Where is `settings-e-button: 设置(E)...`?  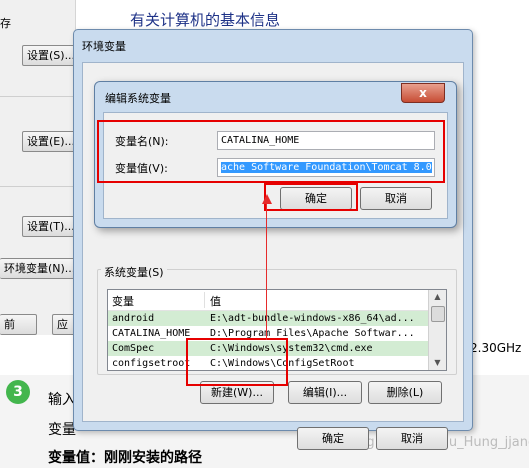 settings-e-button: 设置(E)... is located at coordinates (51, 141).